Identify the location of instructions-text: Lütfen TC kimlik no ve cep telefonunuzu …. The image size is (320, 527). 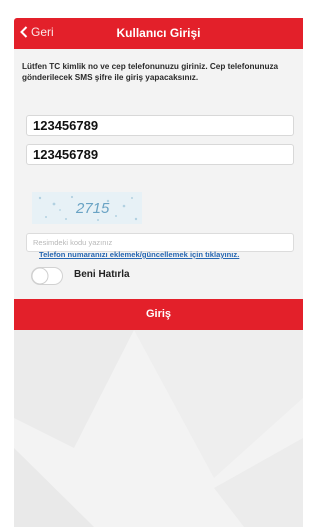
(150, 72).